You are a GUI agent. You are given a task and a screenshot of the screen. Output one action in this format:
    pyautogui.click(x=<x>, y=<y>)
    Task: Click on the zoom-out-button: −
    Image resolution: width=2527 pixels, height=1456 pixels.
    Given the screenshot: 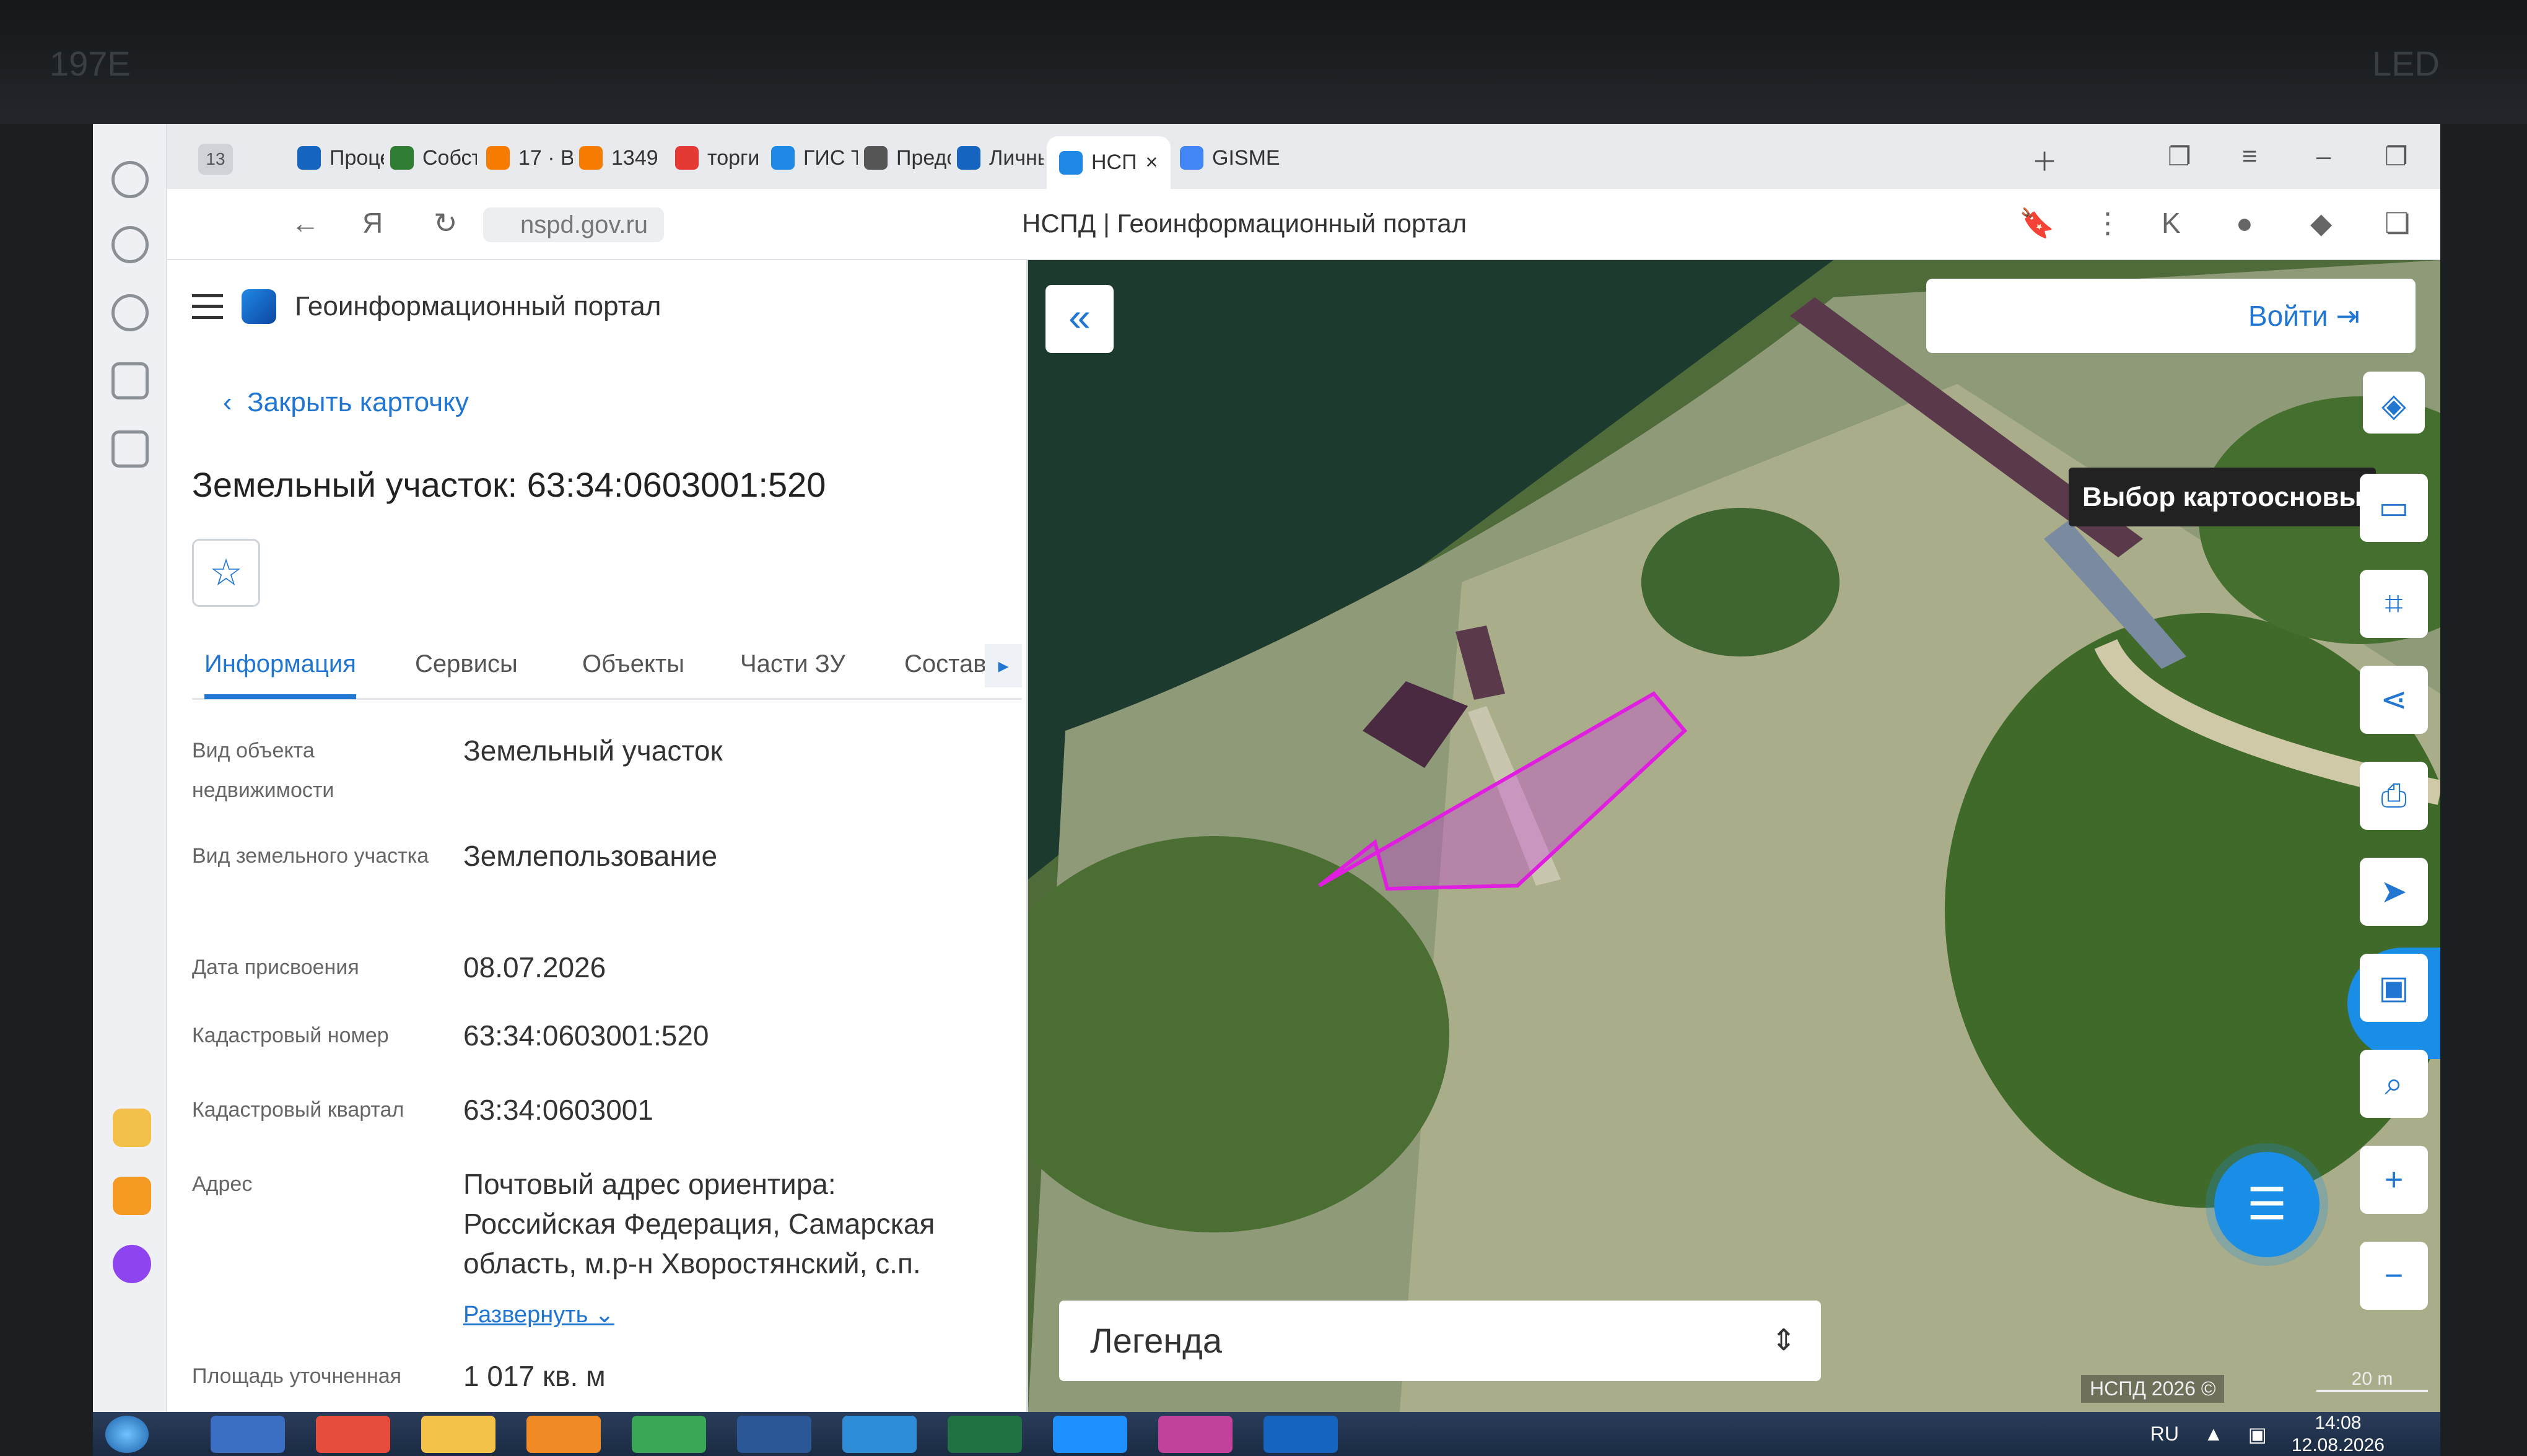 What is the action you would take?
    pyautogui.click(x=2394, y=1276)
    